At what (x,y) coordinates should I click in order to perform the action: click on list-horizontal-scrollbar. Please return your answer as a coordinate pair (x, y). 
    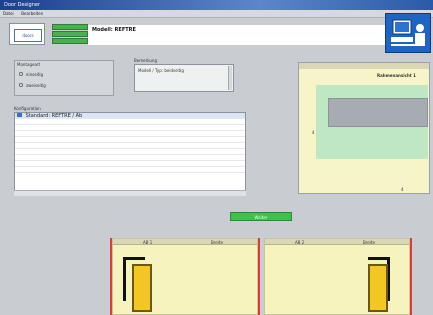
    Looking at the image, I should click on (130, 193).